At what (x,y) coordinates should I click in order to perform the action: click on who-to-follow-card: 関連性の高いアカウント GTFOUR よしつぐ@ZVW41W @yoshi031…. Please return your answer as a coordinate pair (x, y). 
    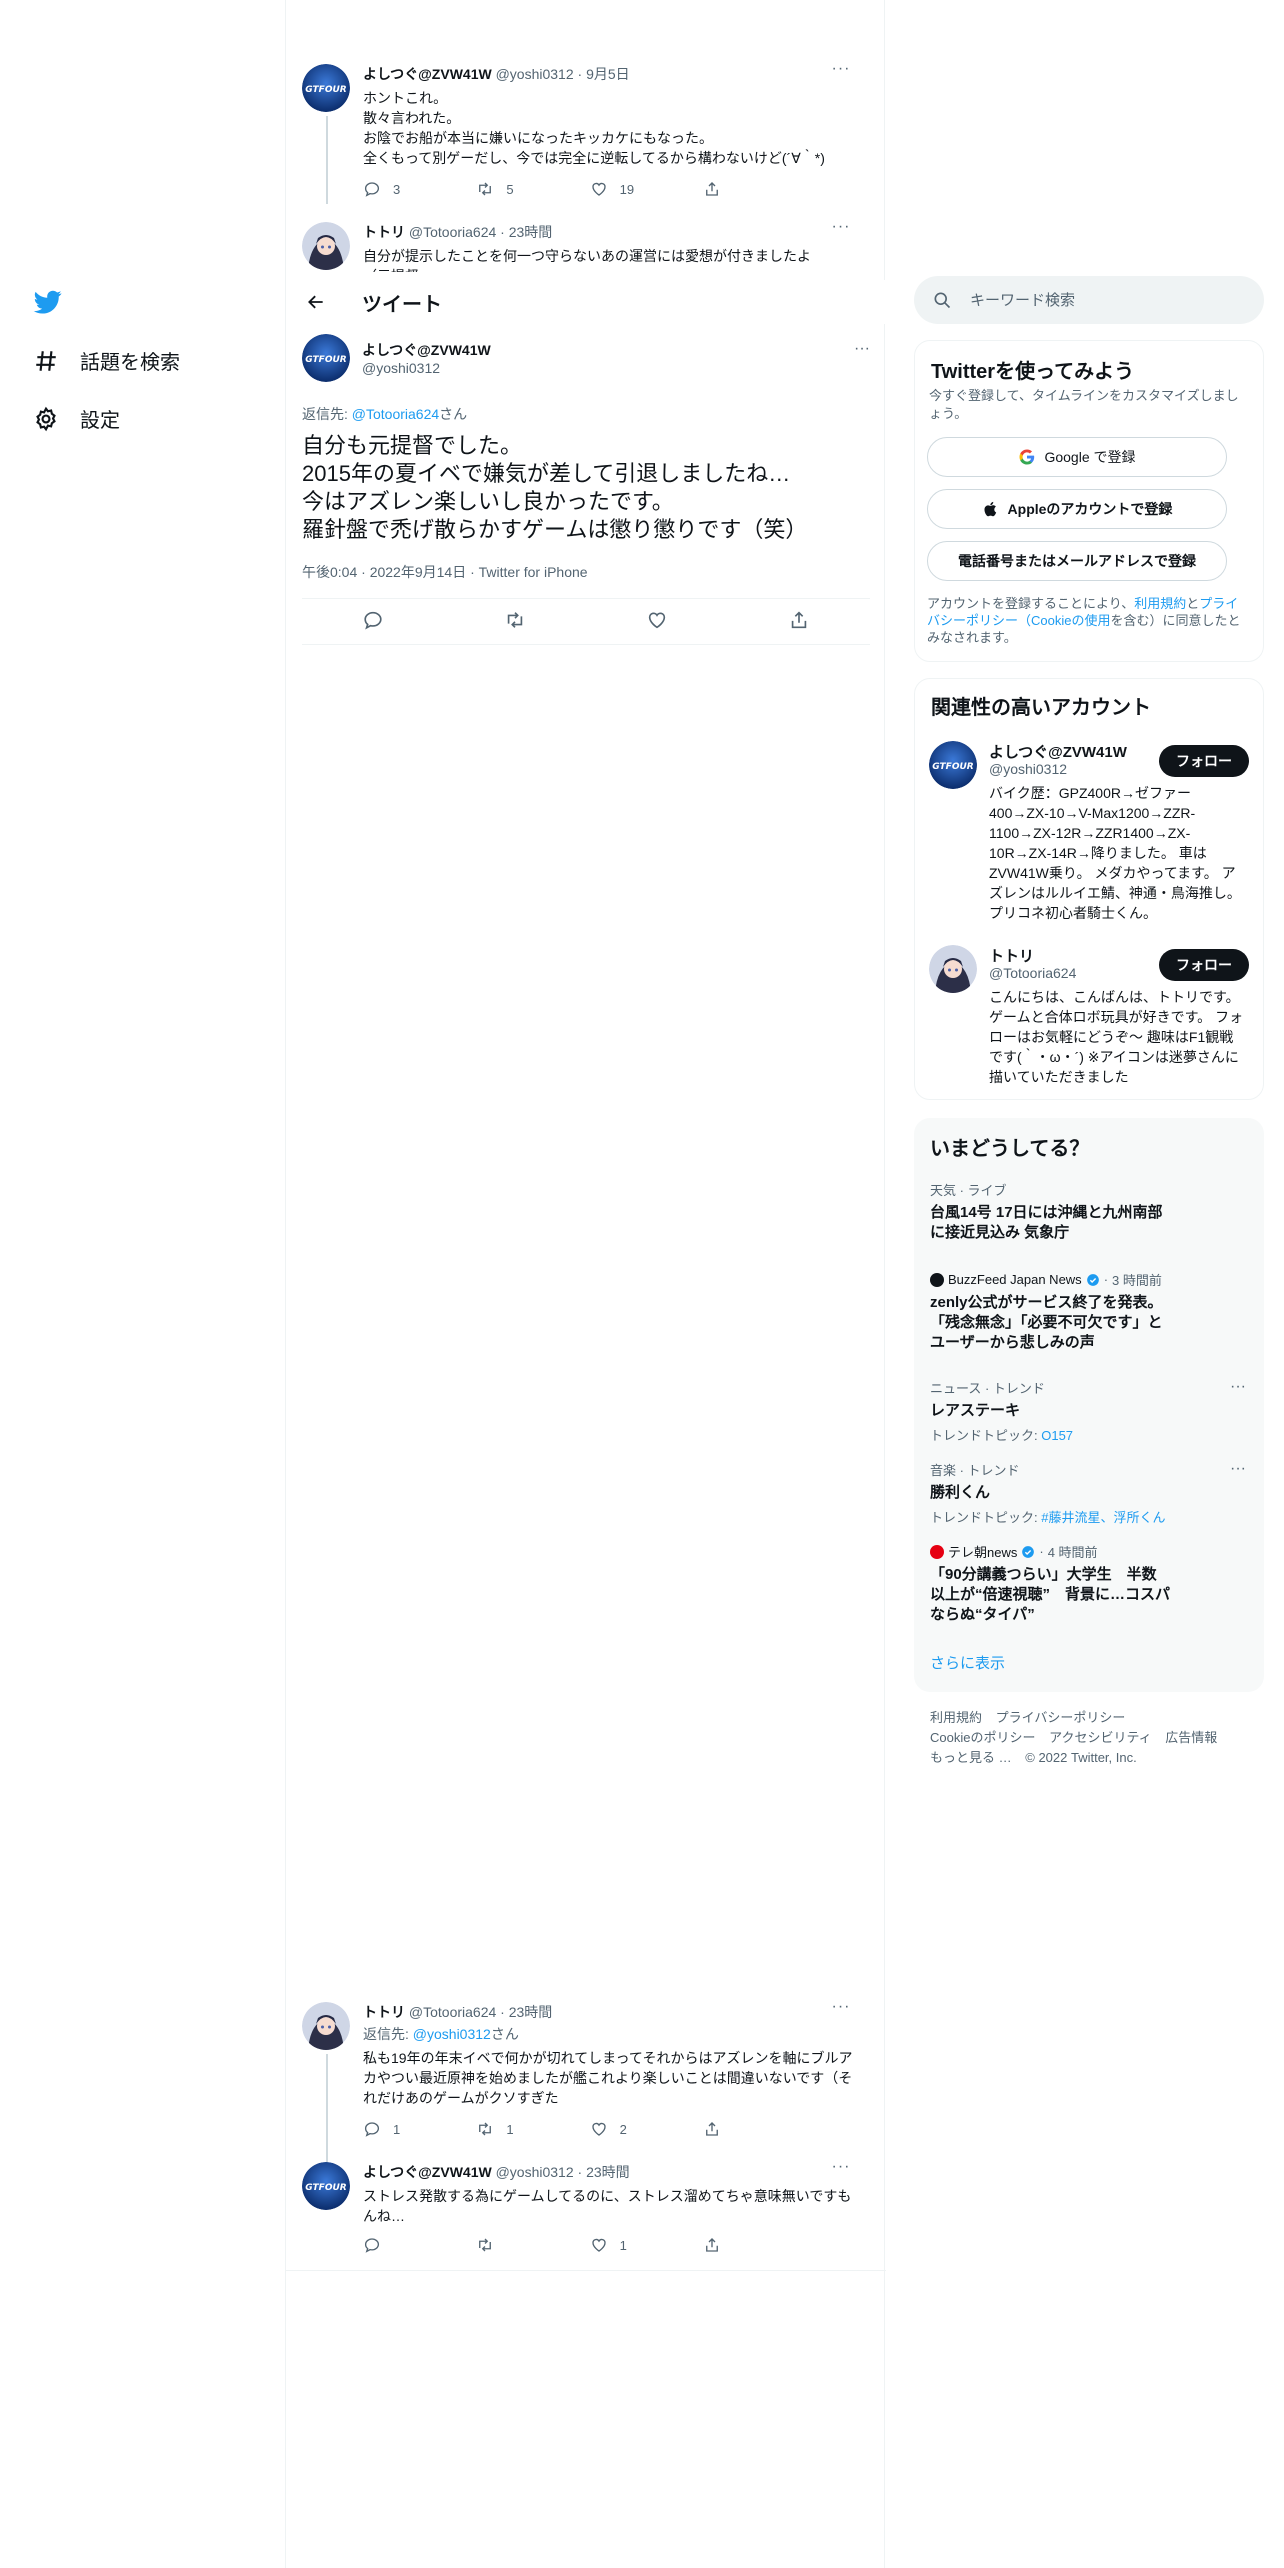
    Looking at the image, I should click on (1089, 889).